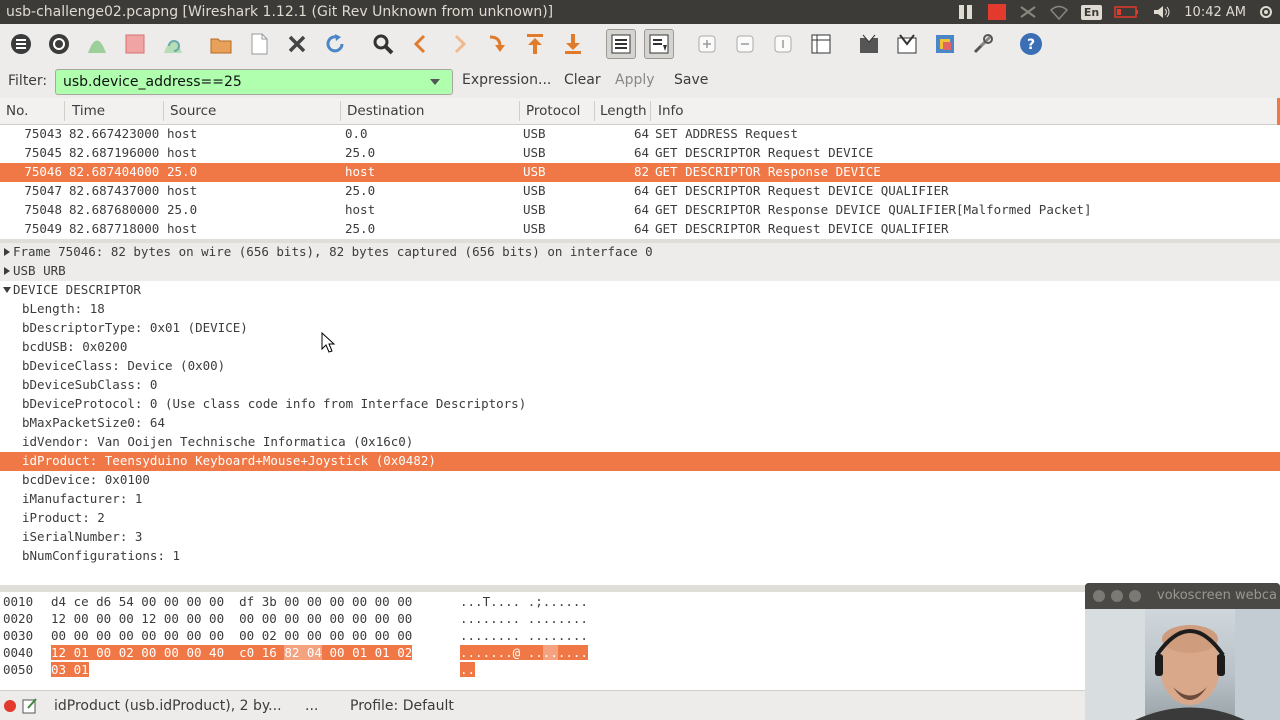  What do you see at coordinates (582, 80) in the screenshot?
I see `clear-button: Clear` at bounding box center [582, 80].